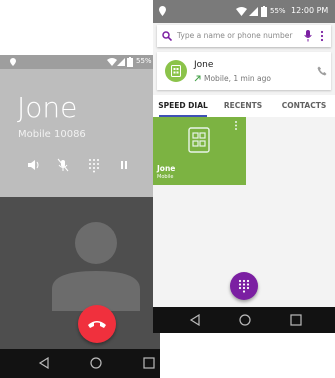 The height and width of the screenshot is (378, 335). Describe the element at coordinates (167, 36) in the screenshot. I see `search-icon` at that location.